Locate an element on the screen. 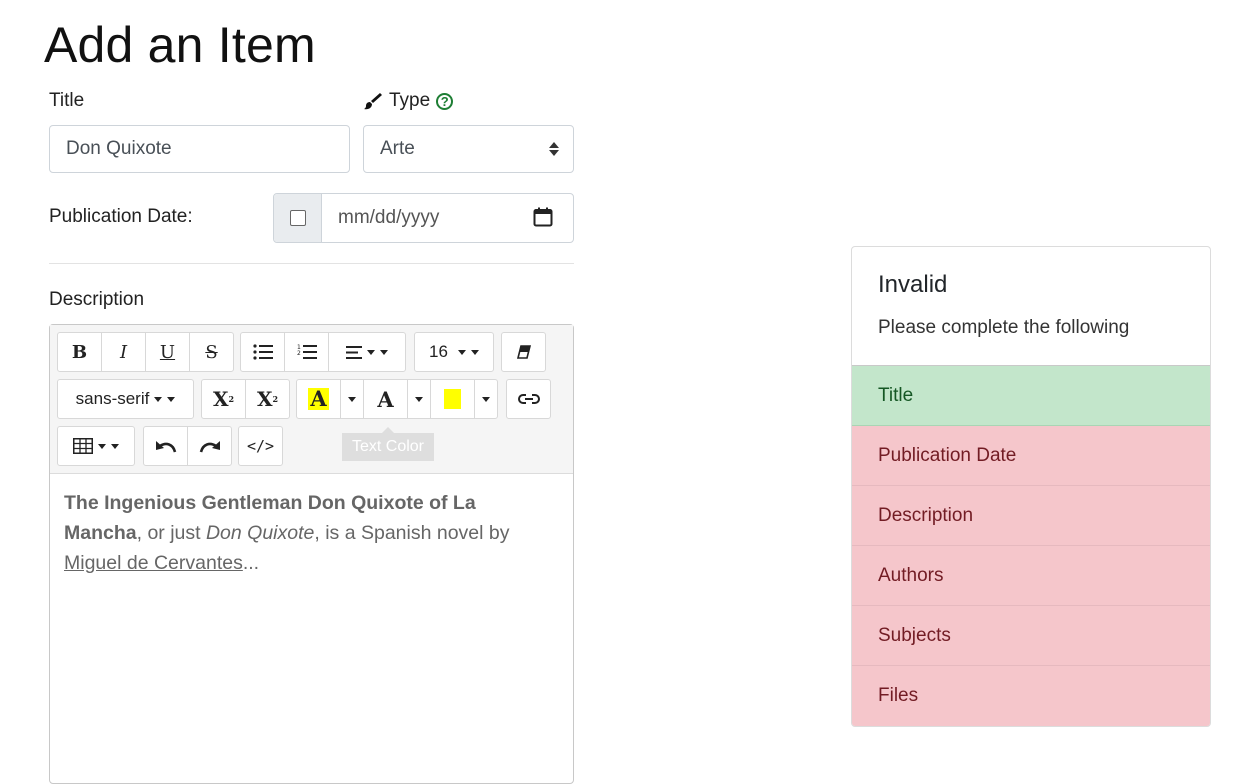  link-icon is located at coordinates (528, 399).